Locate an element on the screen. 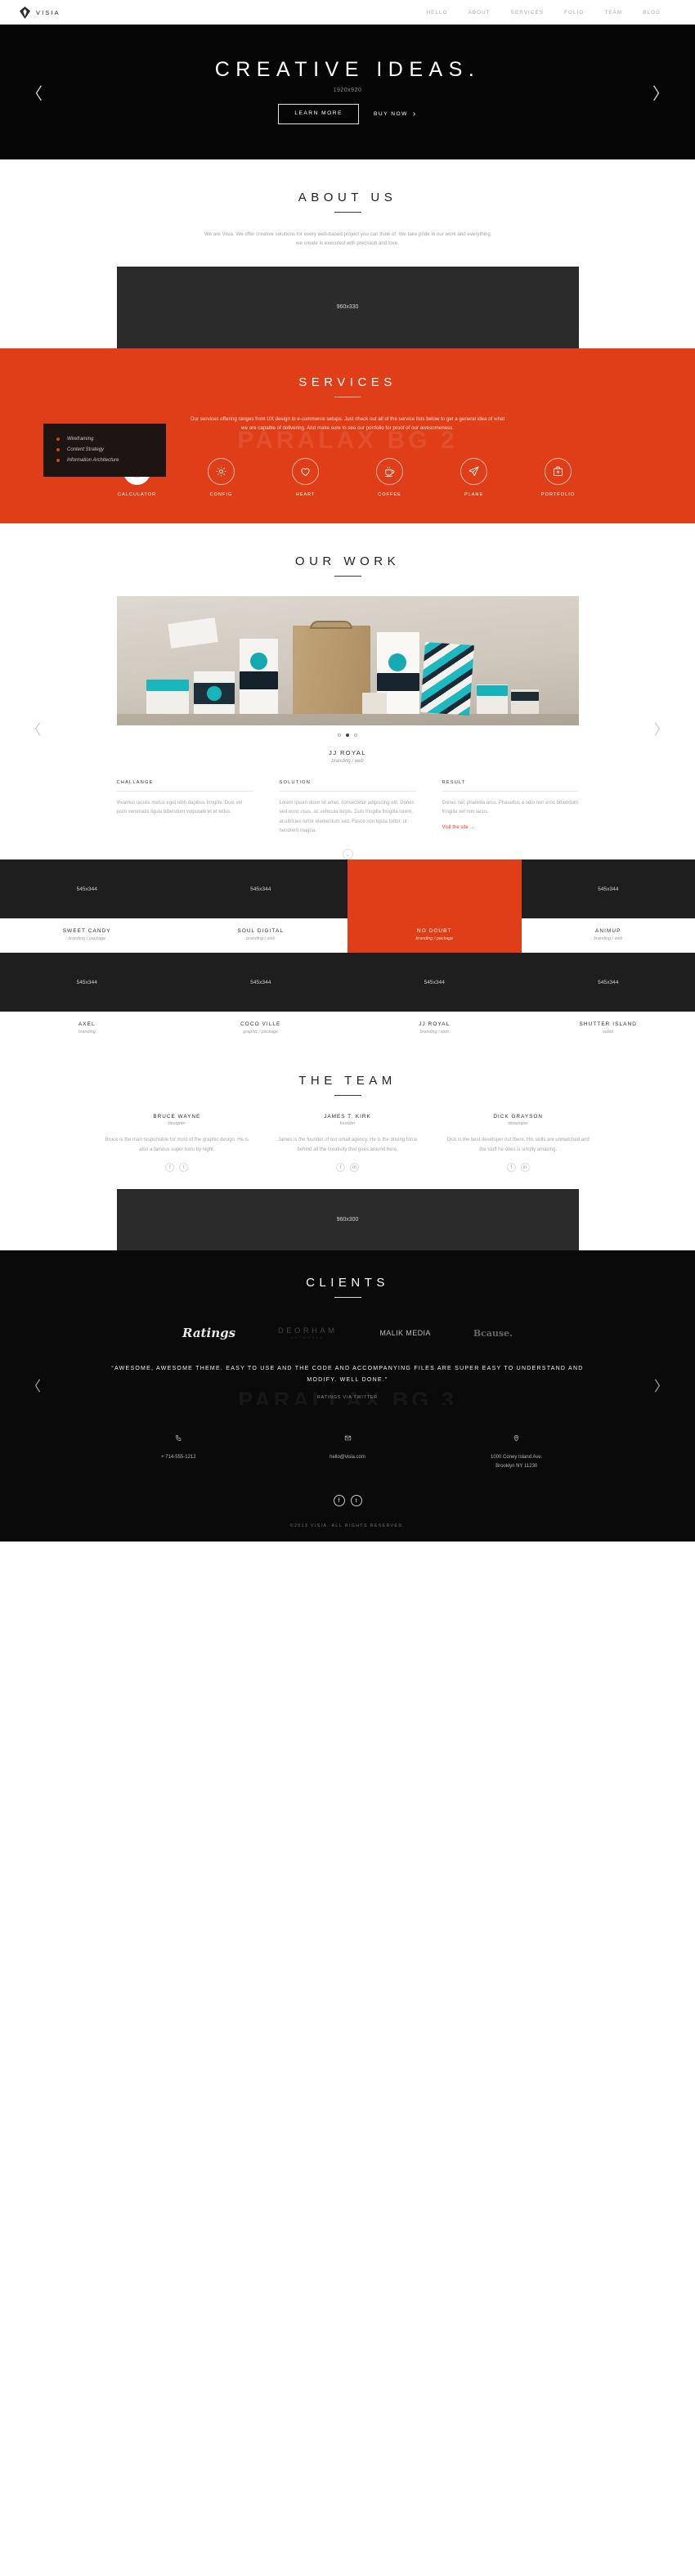 The width and height of the screenshot is (695, 2576). team-image-placeholder: 960x300 is located at coordinates (347, 1220).